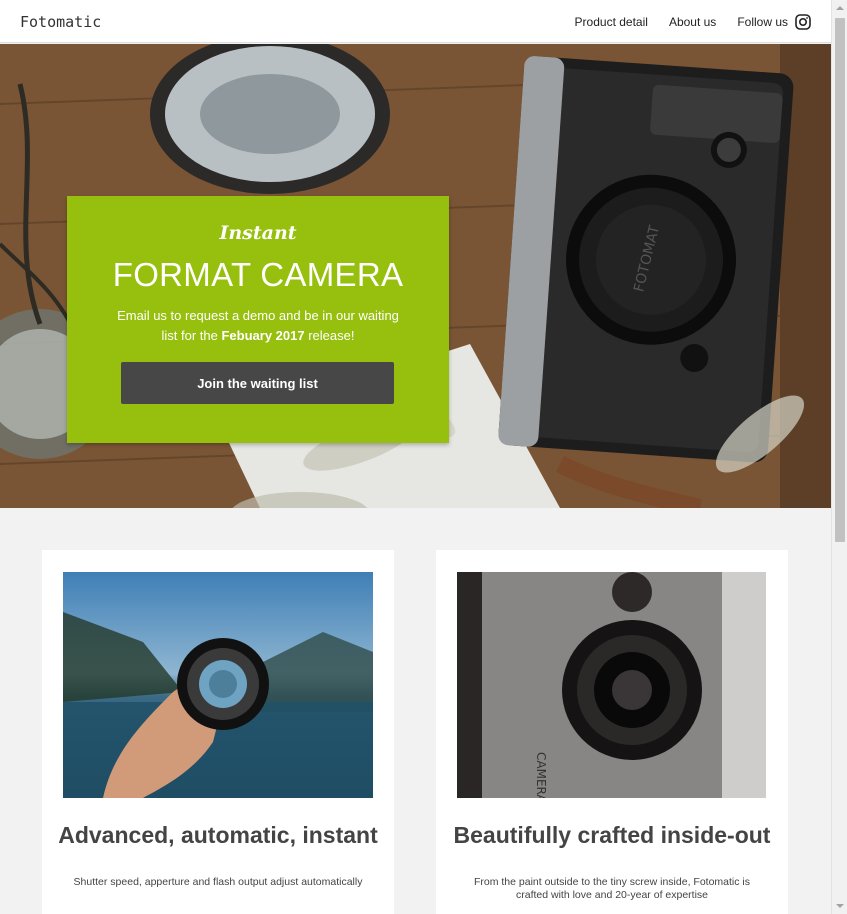 Image resolution: width=847 pixels, height=914 pixels. I want to click on hero-release-date: Febuary 2017, so click(263, 335).